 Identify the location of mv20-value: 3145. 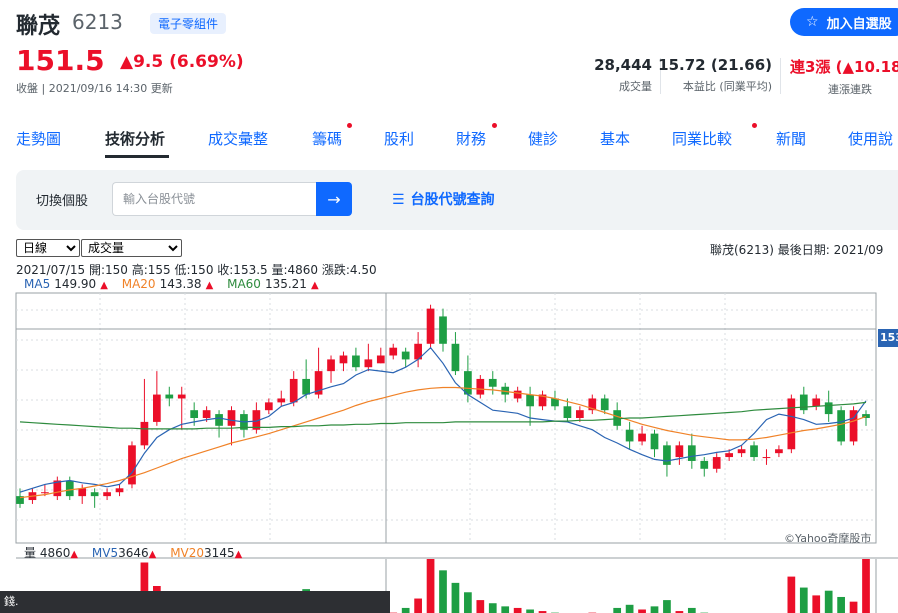
(219, 553).